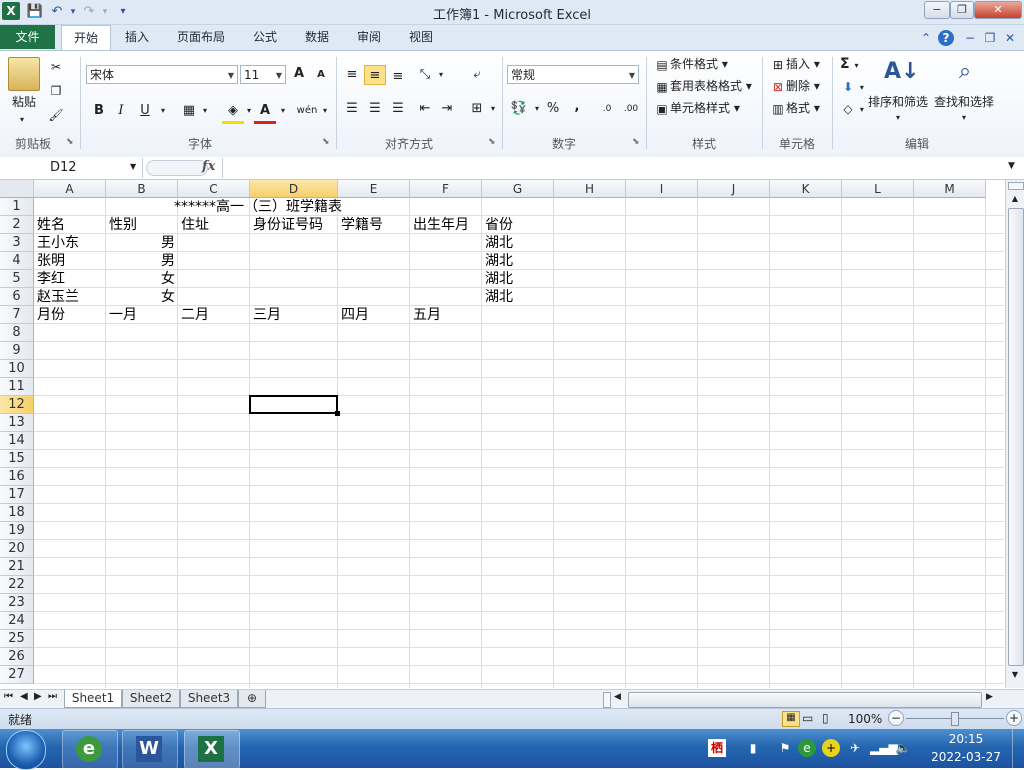  I want to click on cell-b7: 一月, so click(142, 315).